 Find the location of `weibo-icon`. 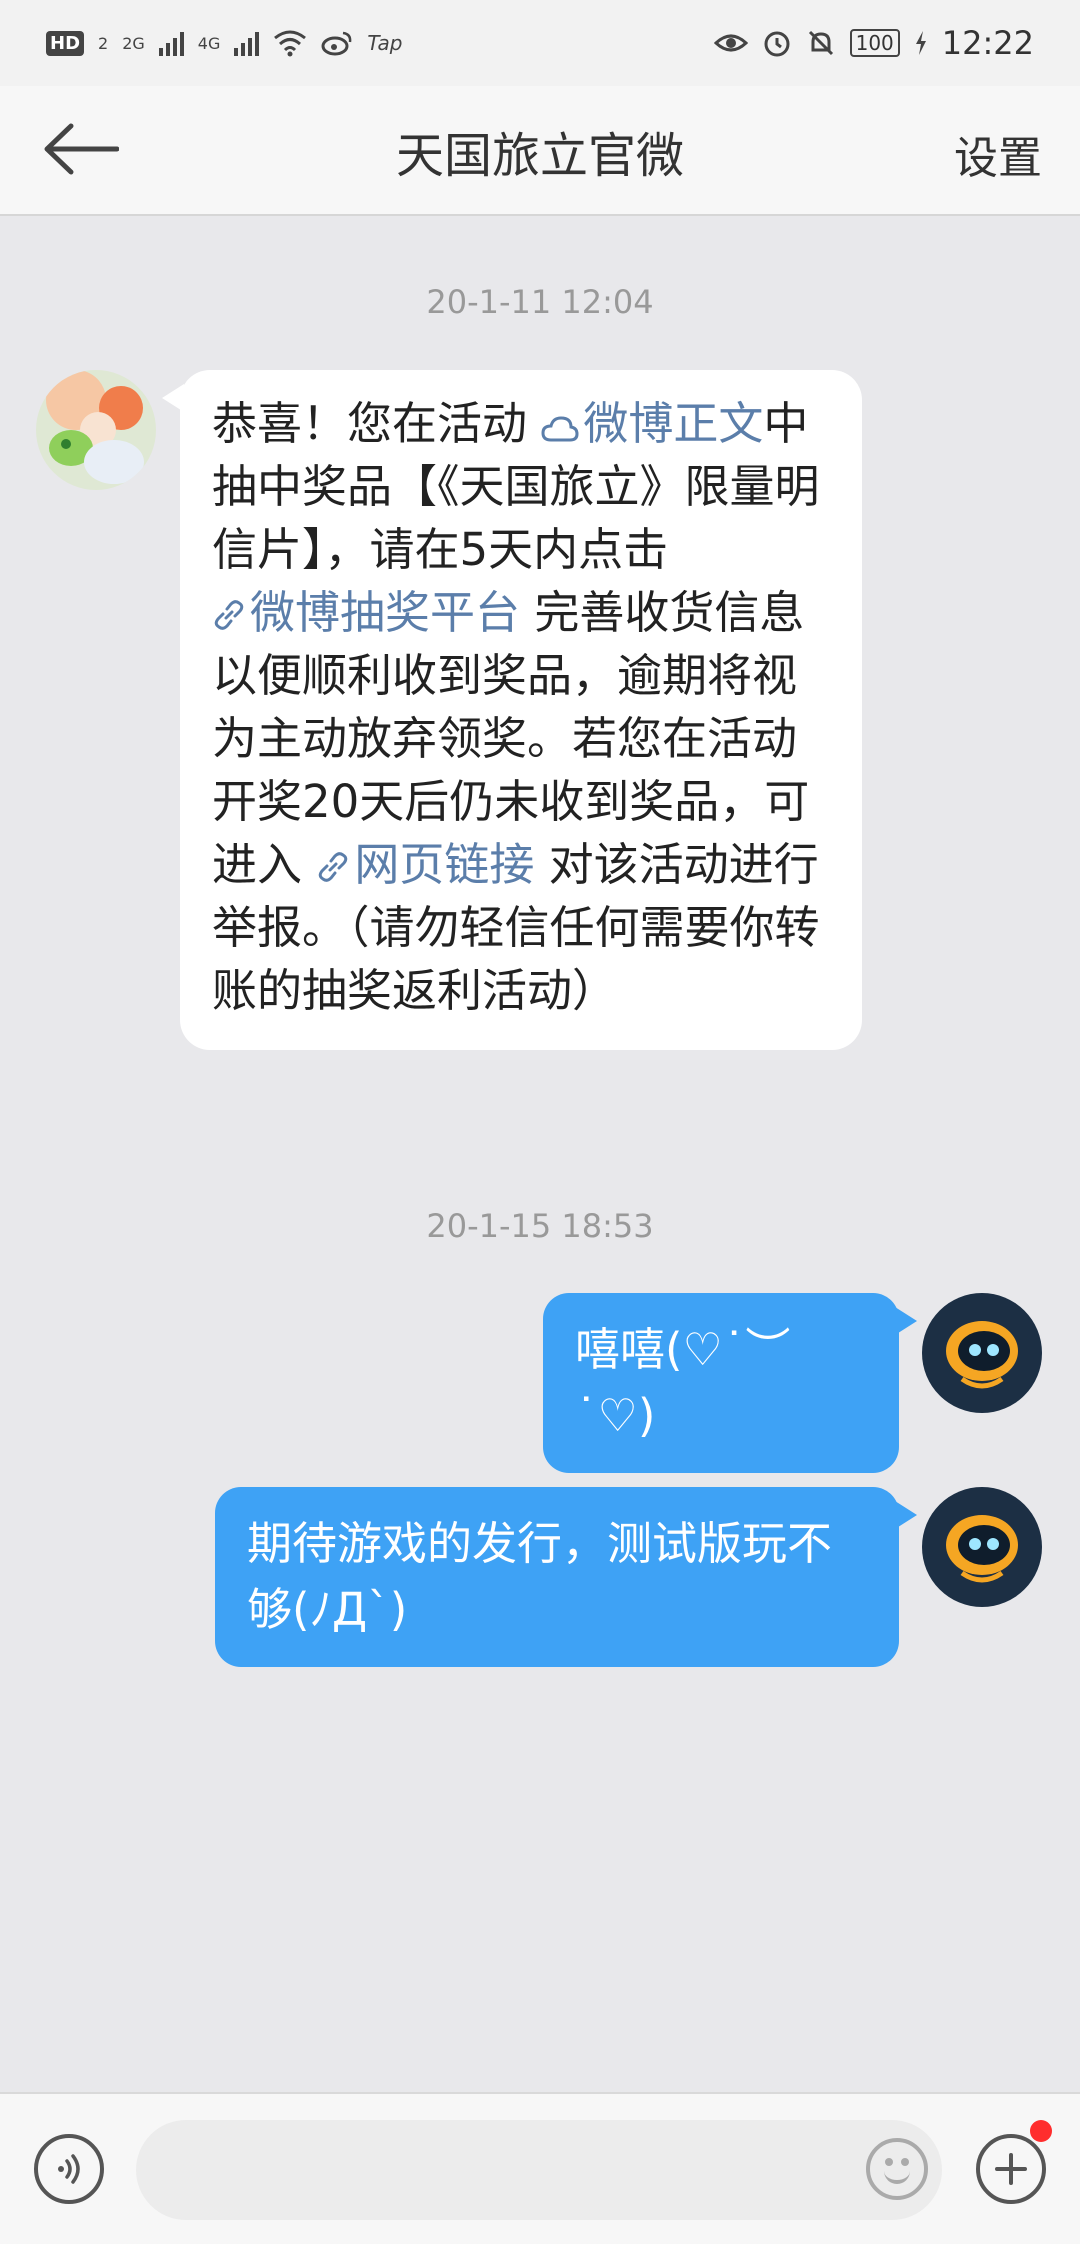

weibo-icon is located at coordinates (337, 43).